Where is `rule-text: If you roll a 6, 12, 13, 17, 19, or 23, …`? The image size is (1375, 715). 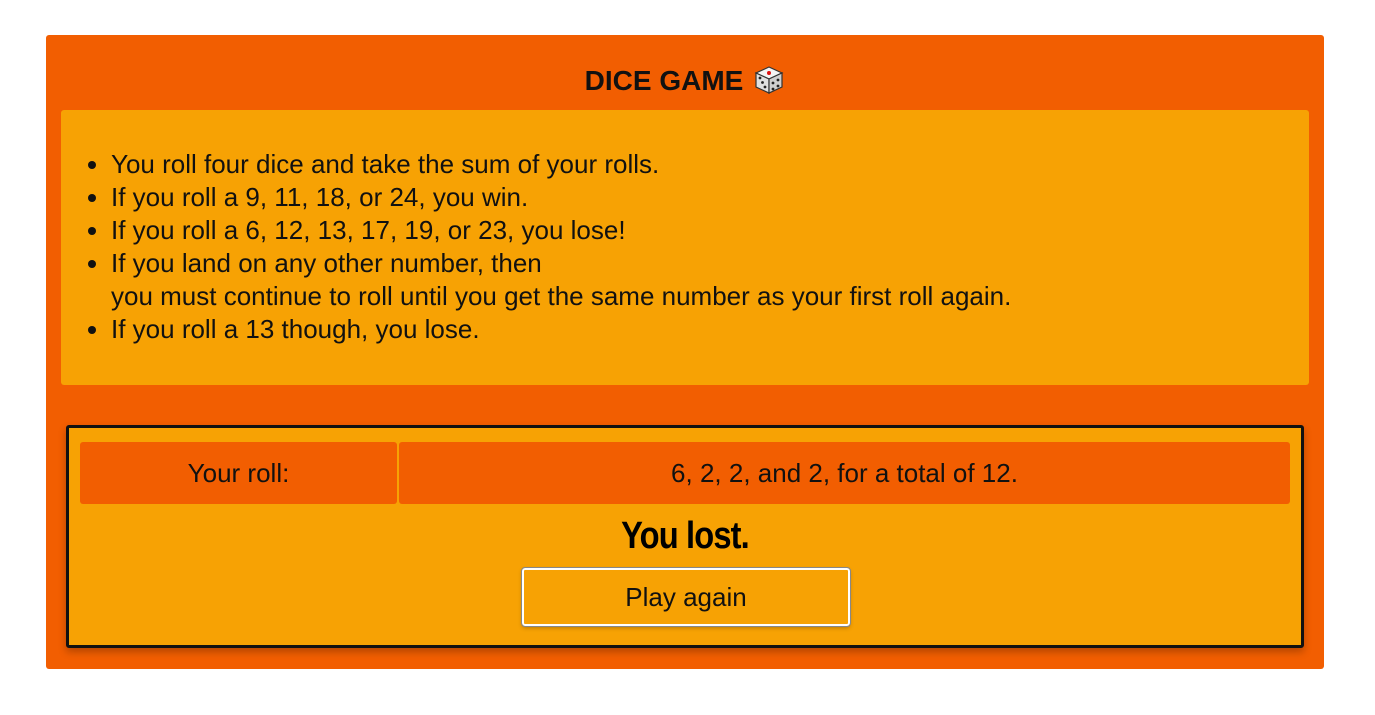
rule-text: If you roll a 6, 12, 13, 17, 19, or 23, … is located at coordinates (368, 230).